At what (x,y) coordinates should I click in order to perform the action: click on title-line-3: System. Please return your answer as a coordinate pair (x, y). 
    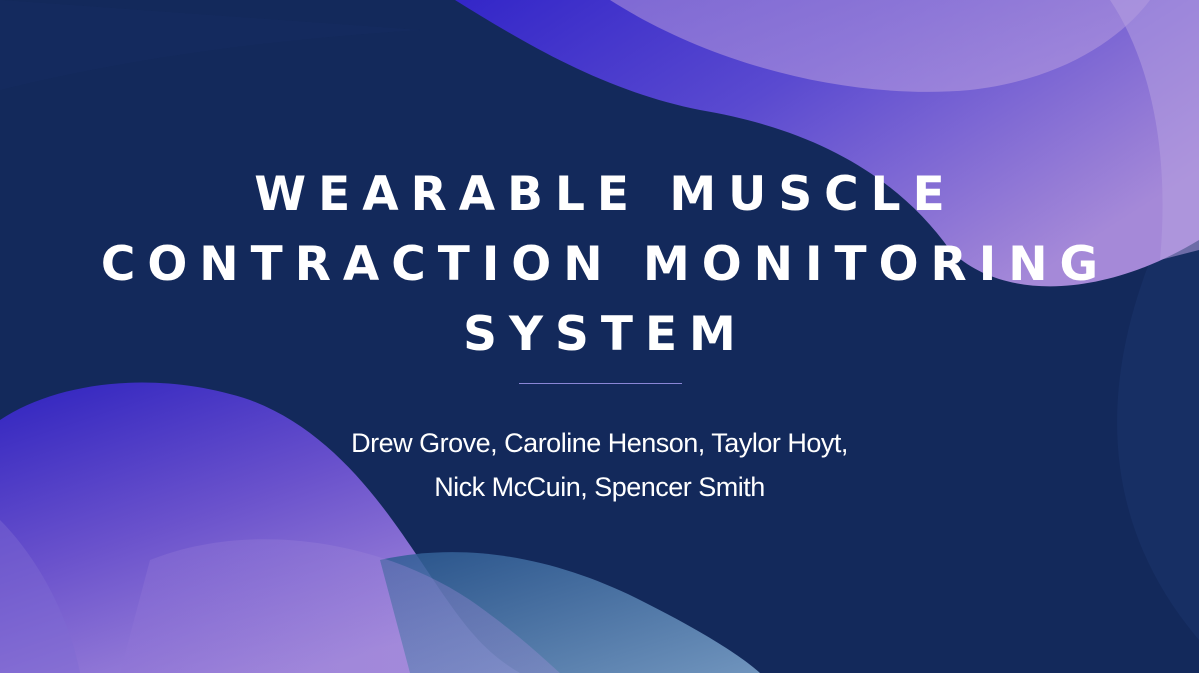
    Looking at the image, I should click on (605, 334).